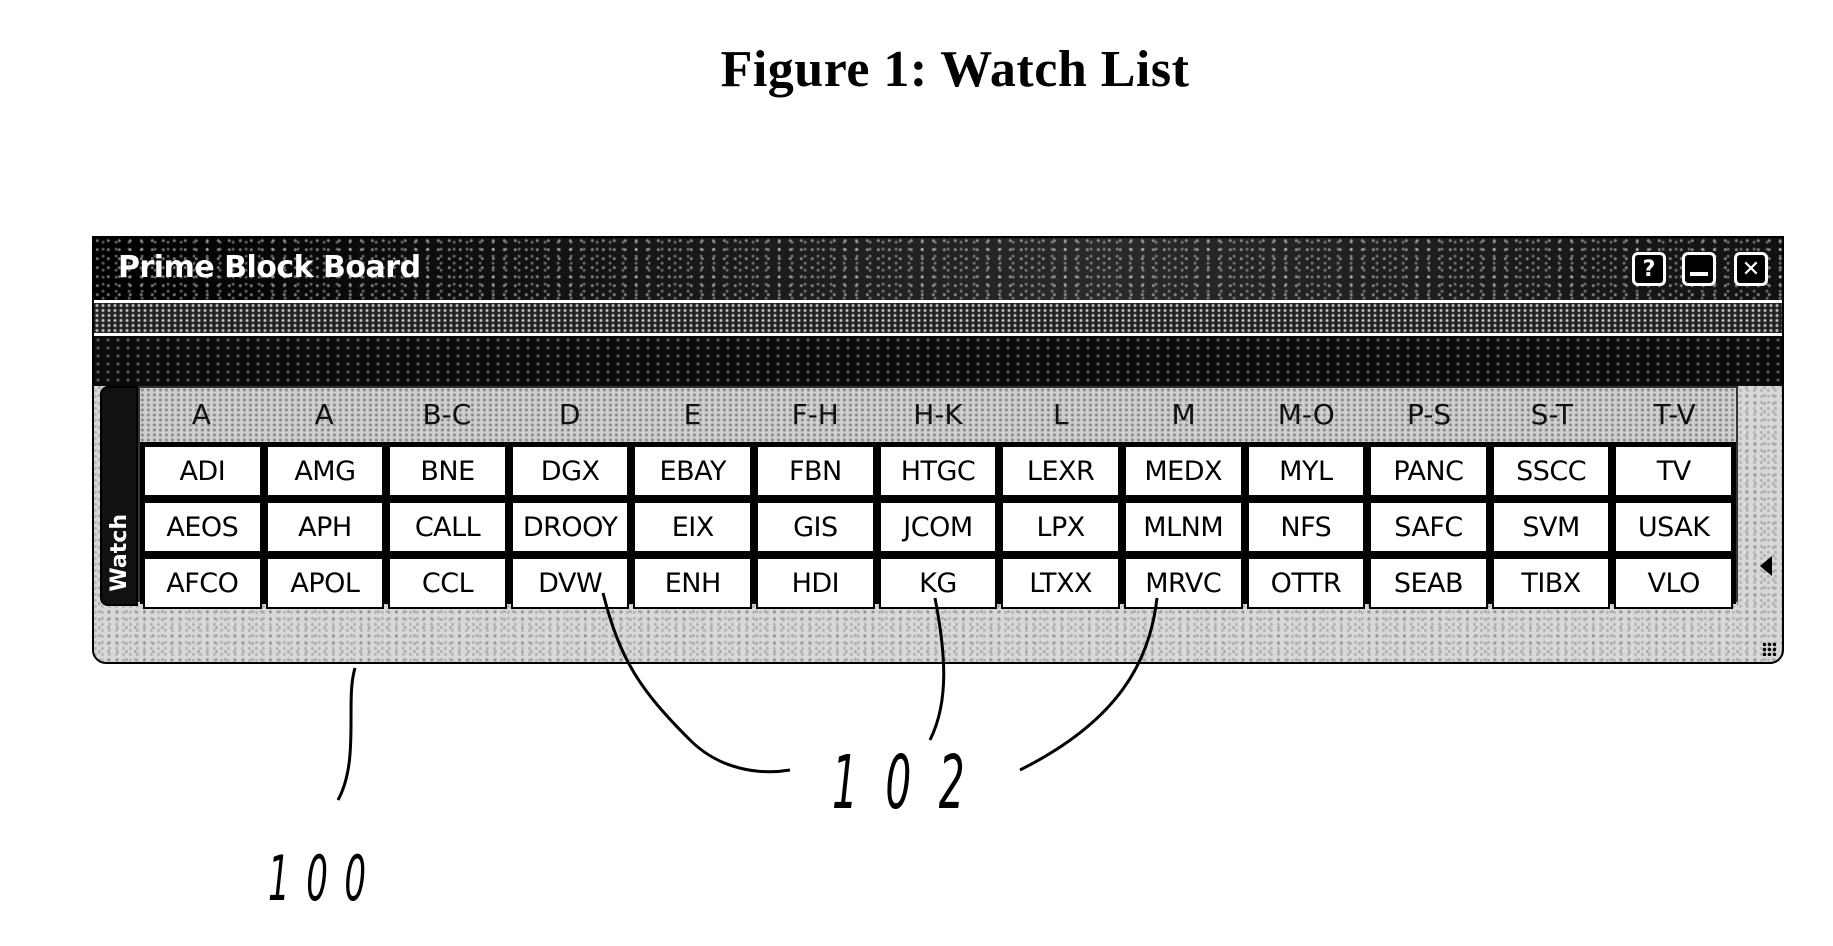  I want to click on leader-line-102-mrvc, so click(1089, 684).